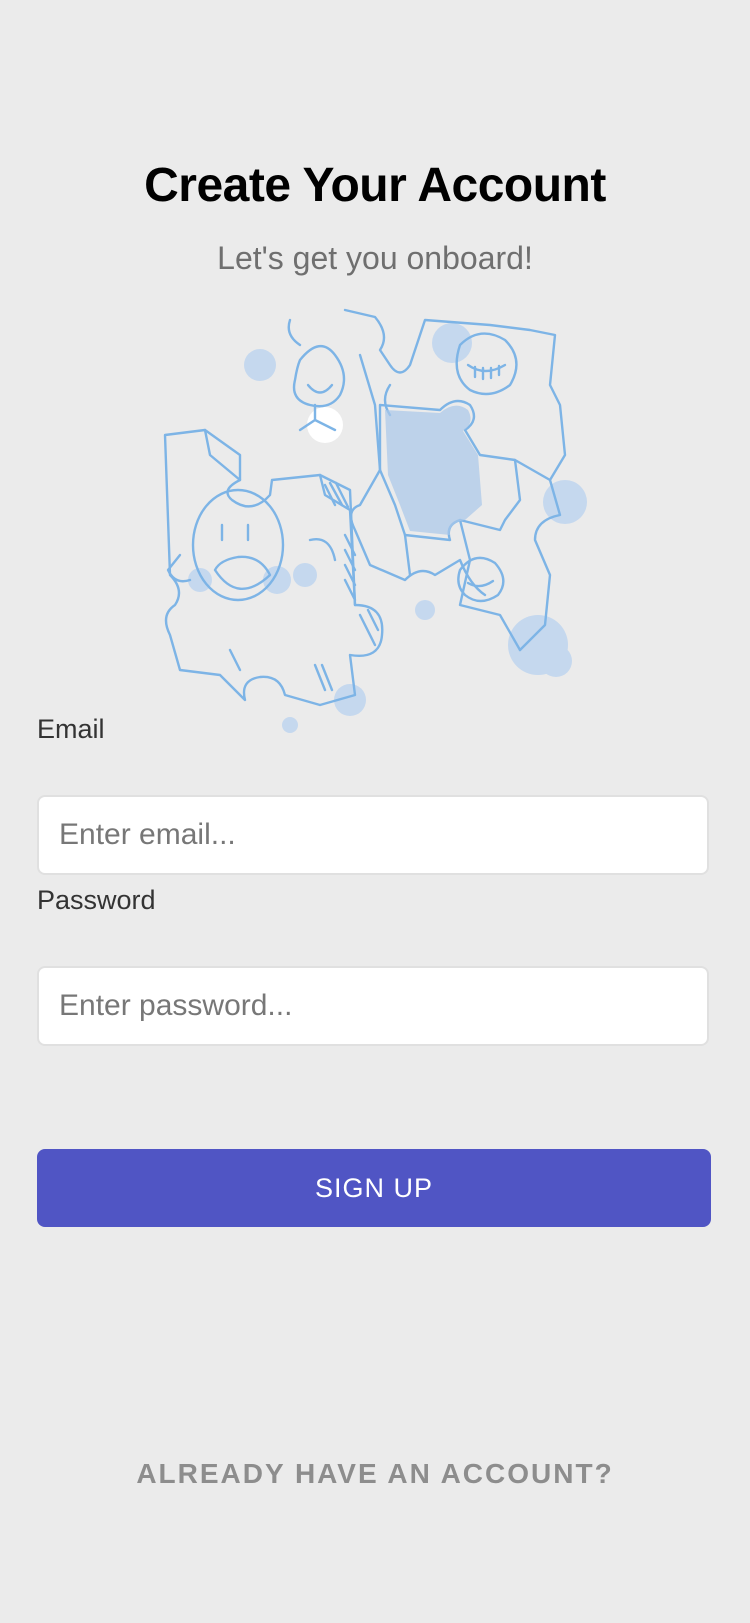 This screenshot has width=750, height=1623. I want to click on email-field, so click(373, 835).